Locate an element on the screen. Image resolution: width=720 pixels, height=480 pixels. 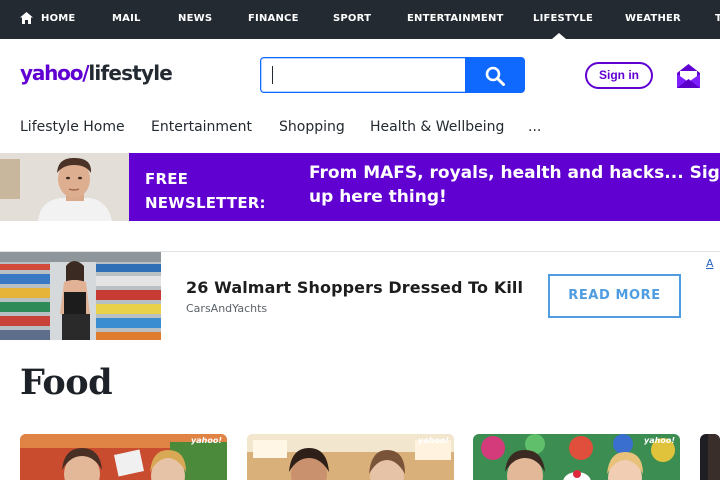
newsletter-label: FREE NEWSLETTER: is located at coordinates (205, 191).